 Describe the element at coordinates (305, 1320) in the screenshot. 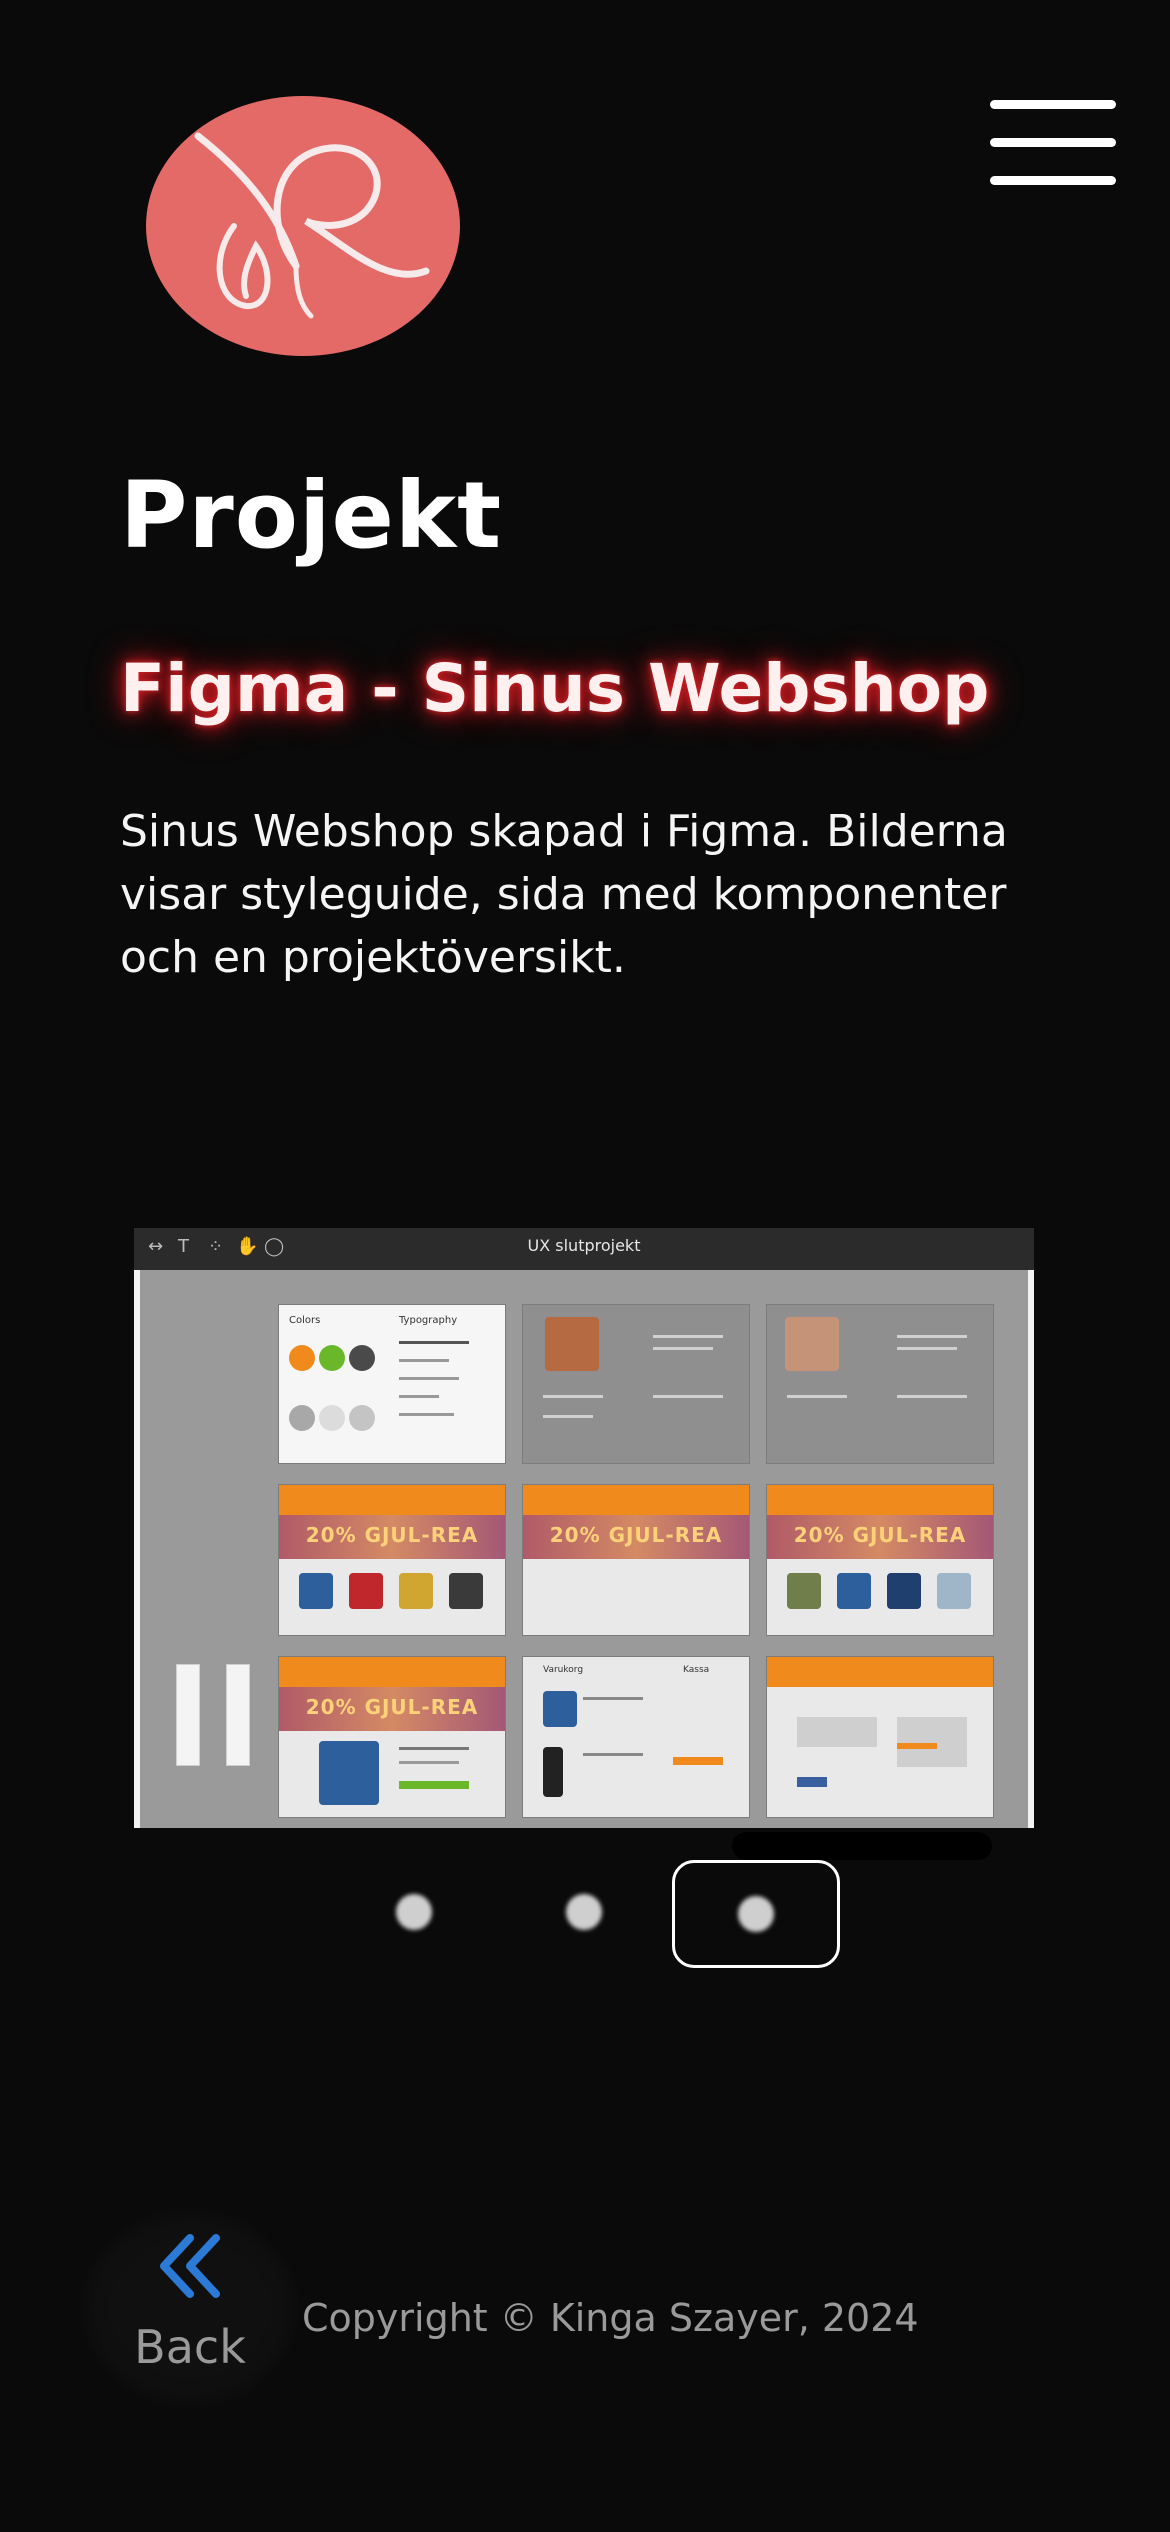

I see `frame-label: Colors` at that location.